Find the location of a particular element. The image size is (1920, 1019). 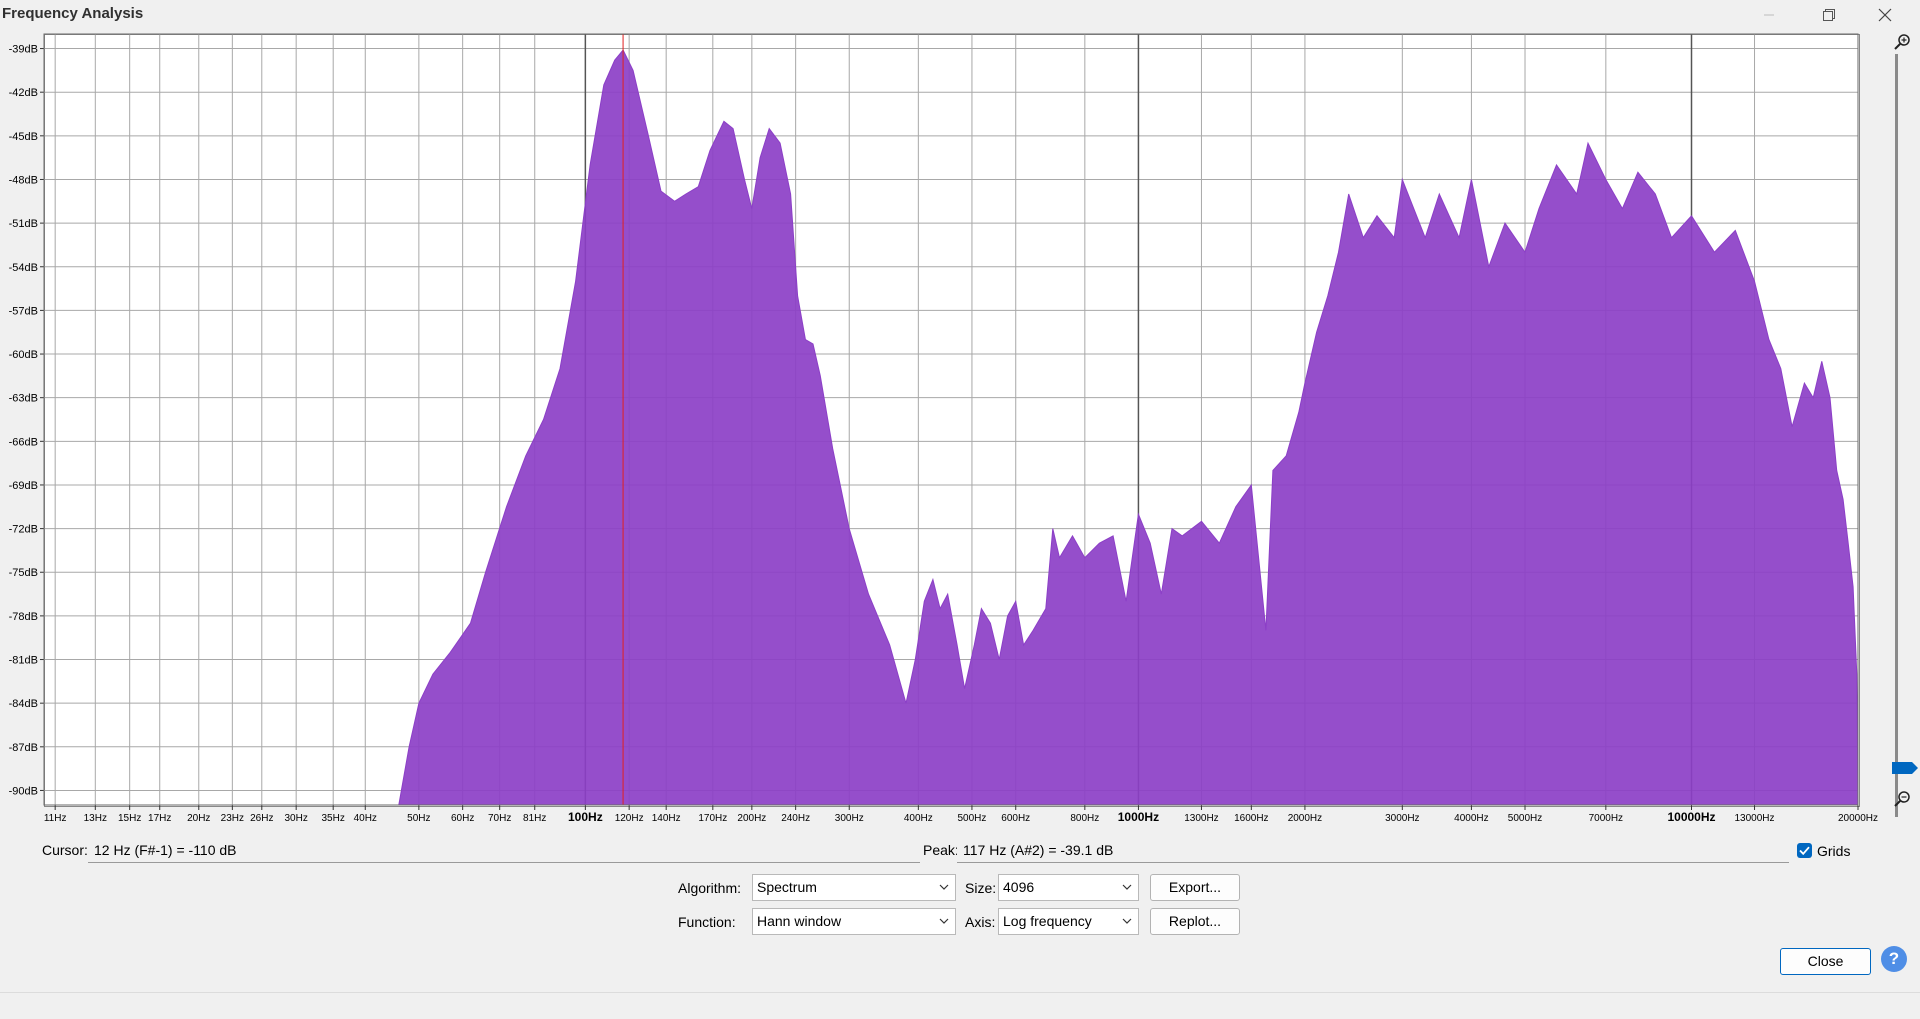

vertical-zoom-panel is located at coordinates (1890, 430).